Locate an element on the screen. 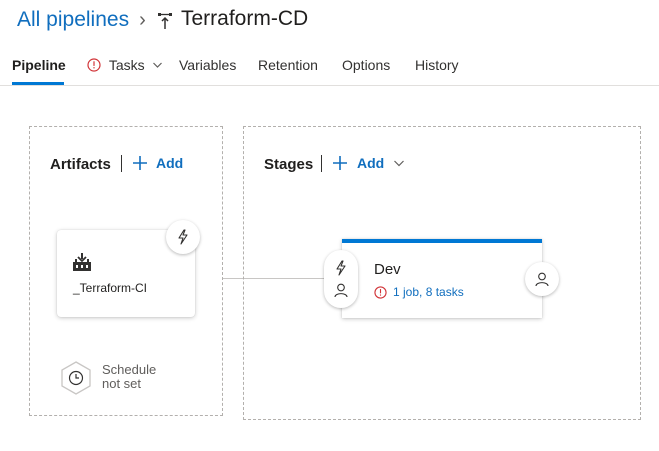  post-deployment-conditions-button is located at coordinates (542, 279).